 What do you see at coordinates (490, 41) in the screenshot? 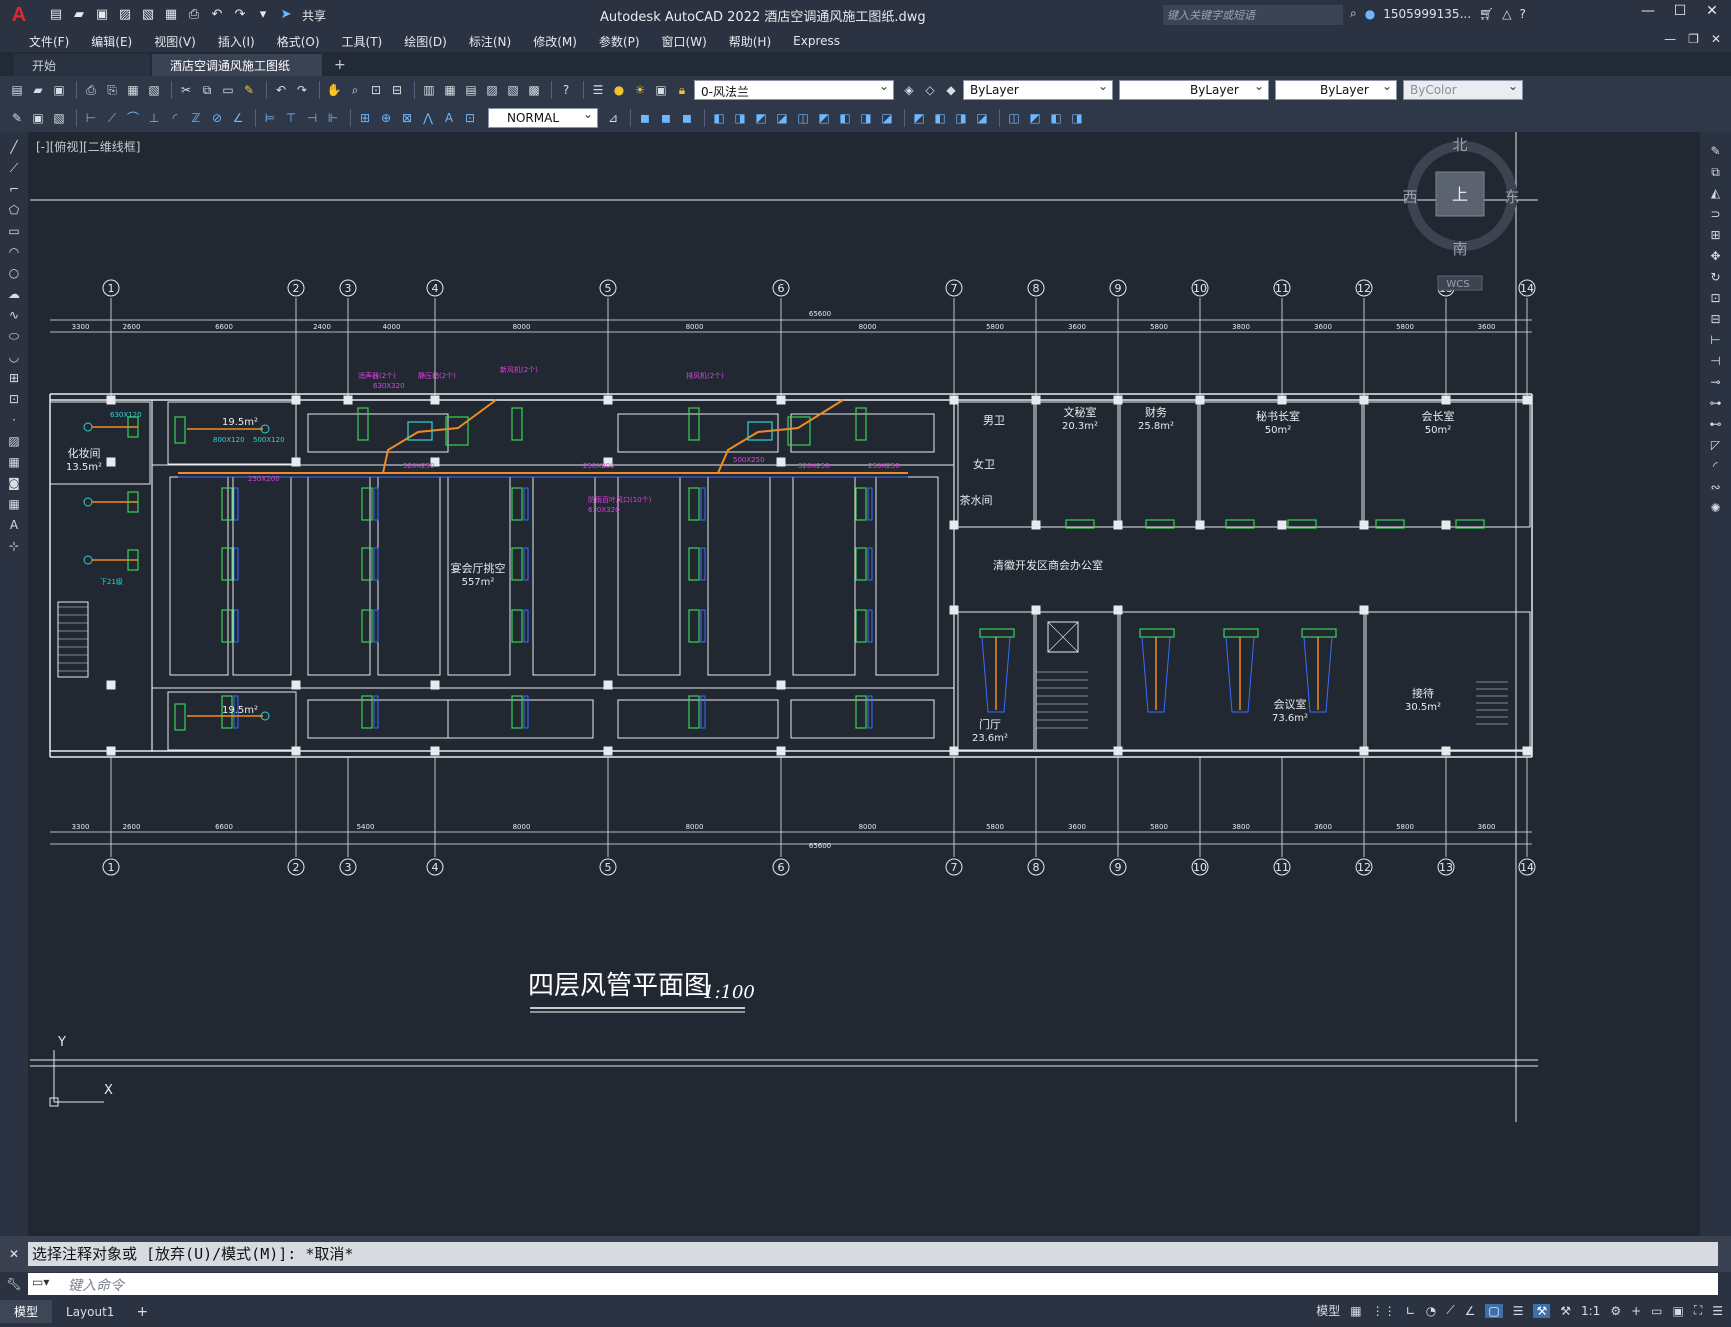
I see `menu-dimension: 标注(N)` at bounding box center [490, 41].